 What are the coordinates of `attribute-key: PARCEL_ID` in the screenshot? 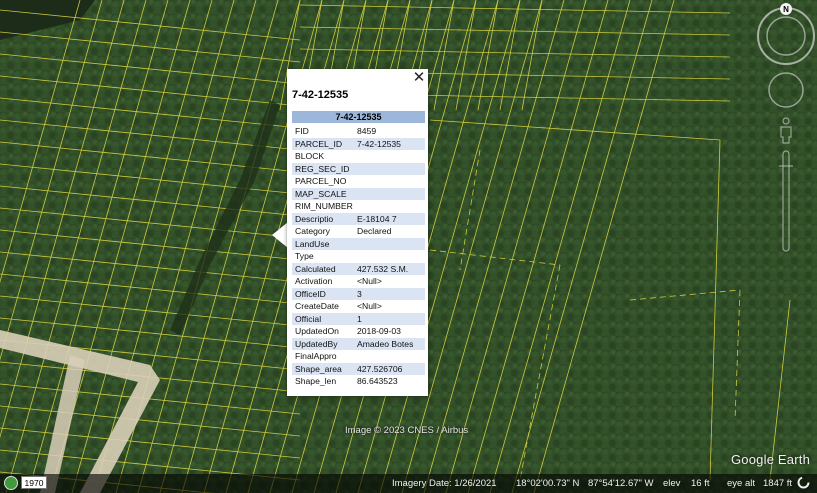 It's located at (323, 143).